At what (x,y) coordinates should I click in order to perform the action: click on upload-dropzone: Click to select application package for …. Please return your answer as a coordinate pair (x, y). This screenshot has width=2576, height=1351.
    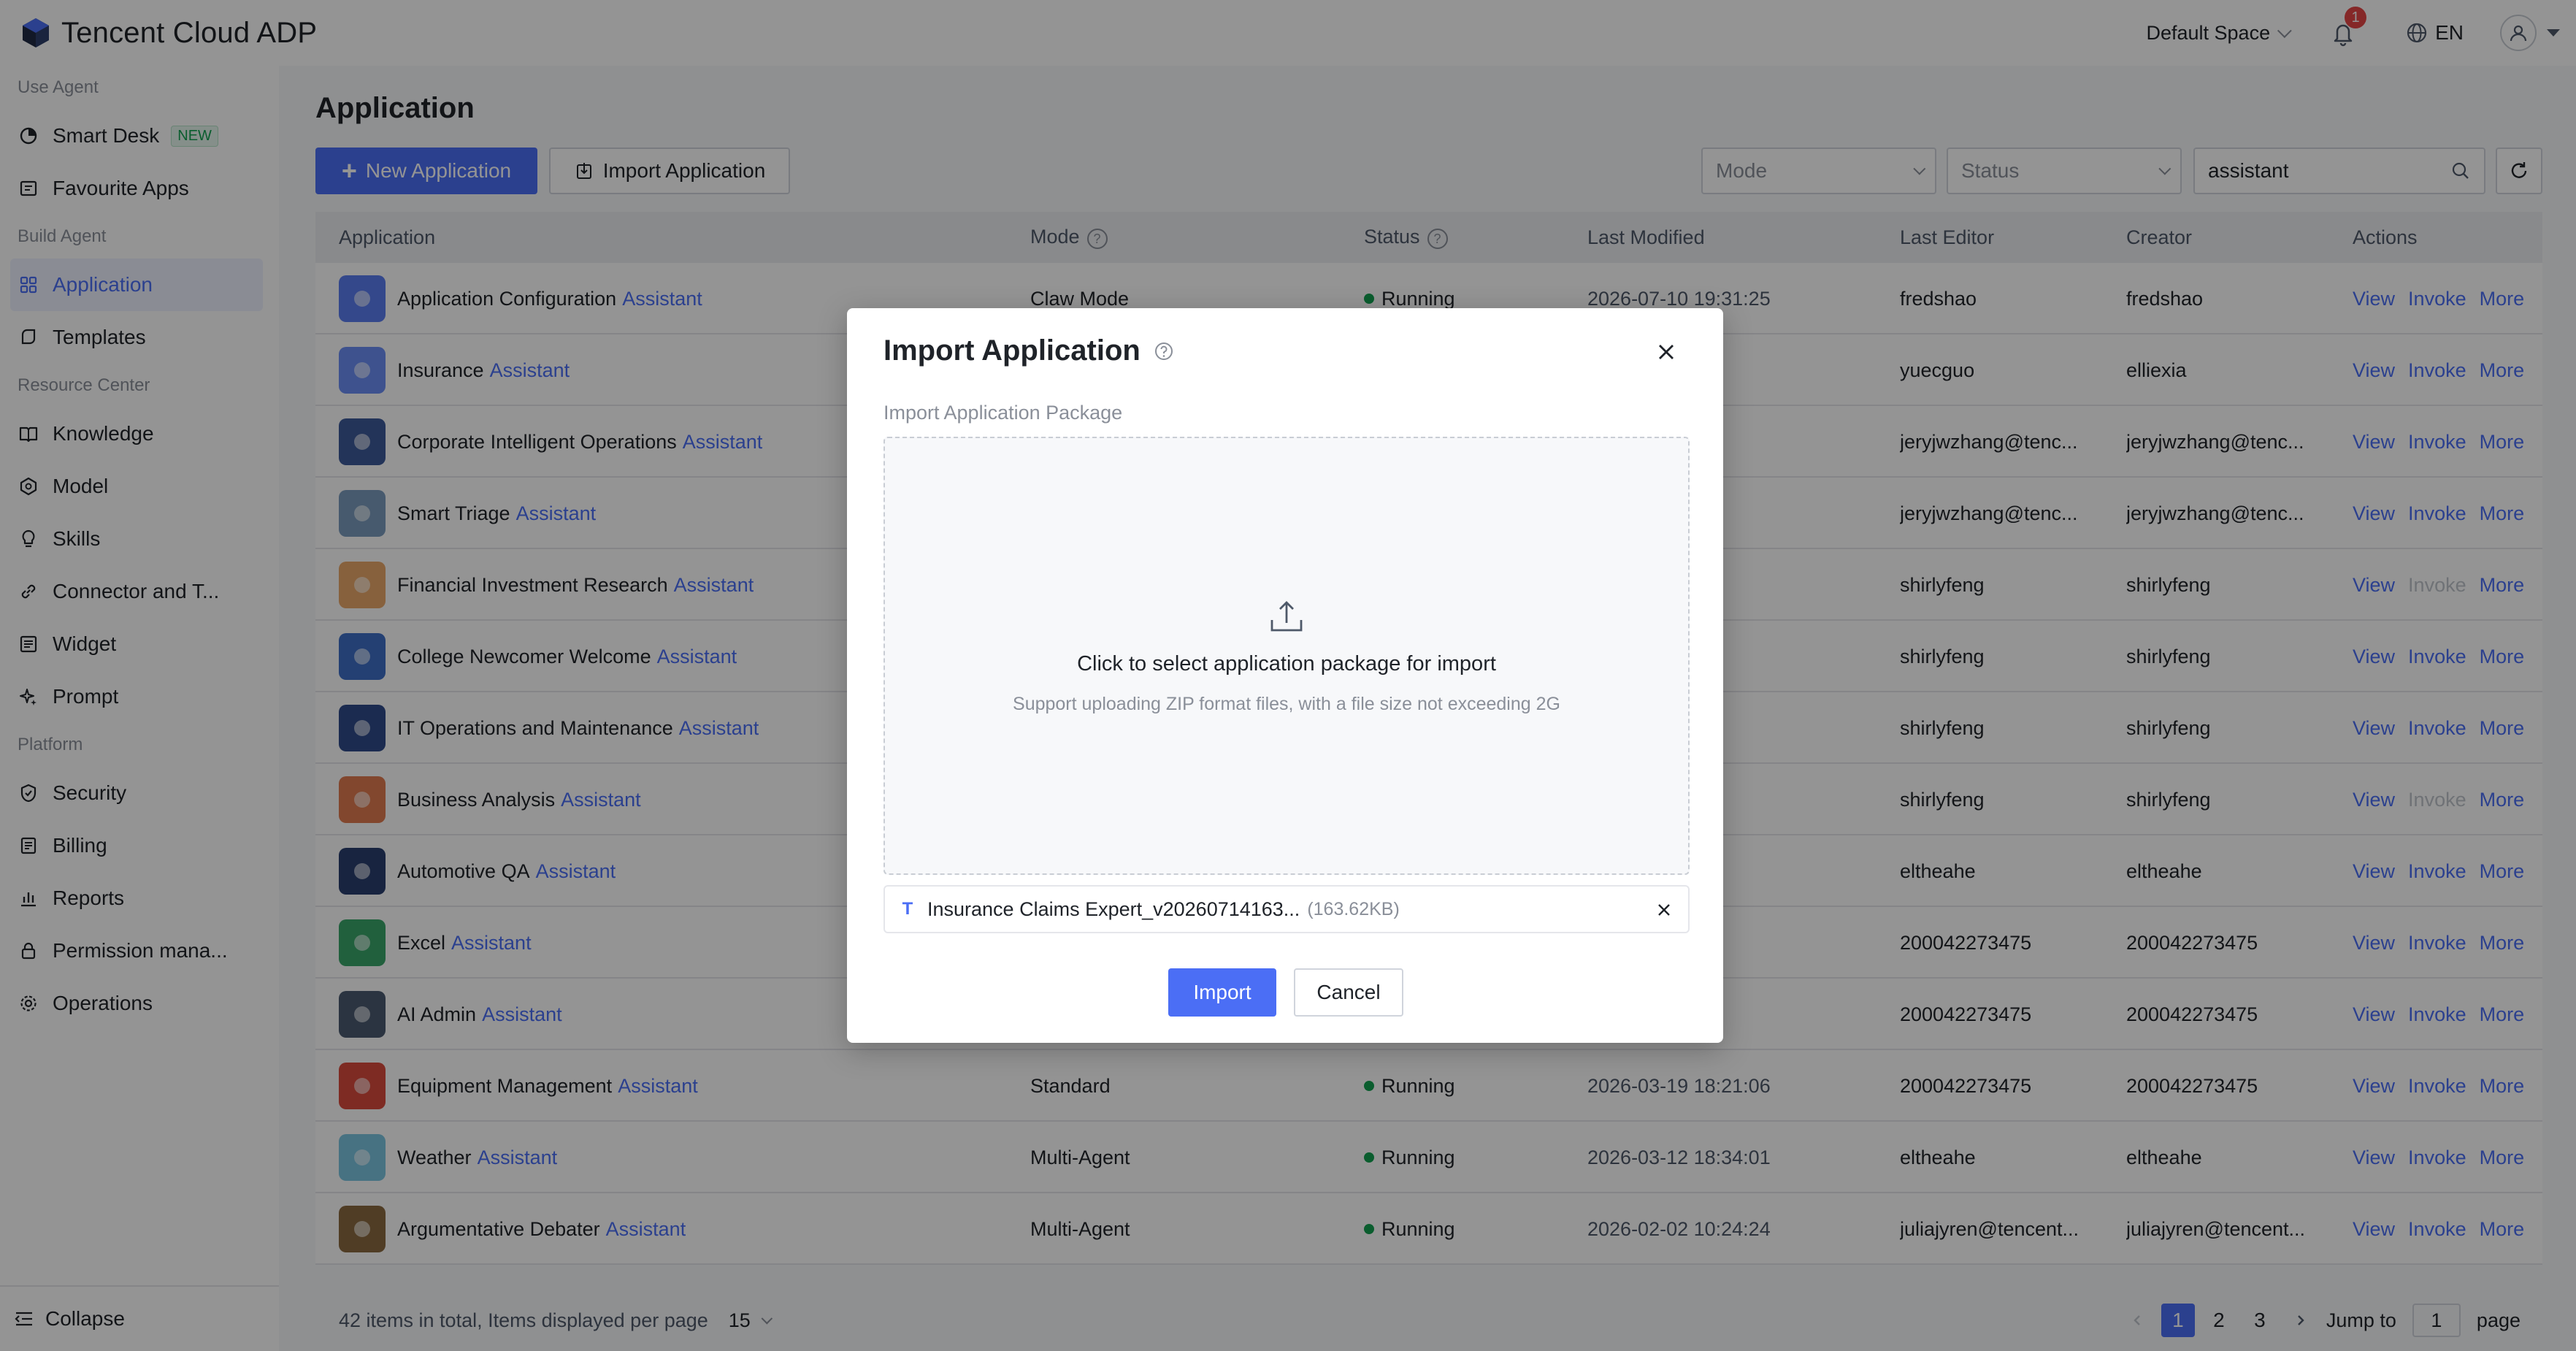
    Looking at the image, I should click on (1286, 656).